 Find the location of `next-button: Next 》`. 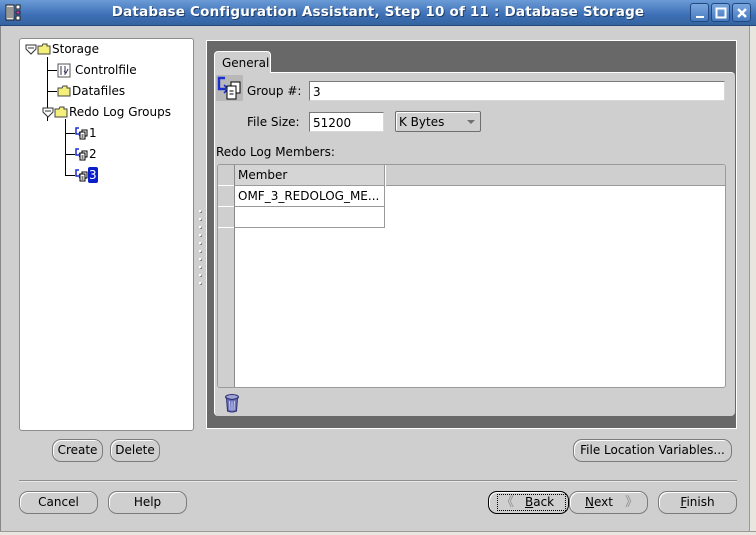

next-button: Next 》 is located at coordinates (608, 502).